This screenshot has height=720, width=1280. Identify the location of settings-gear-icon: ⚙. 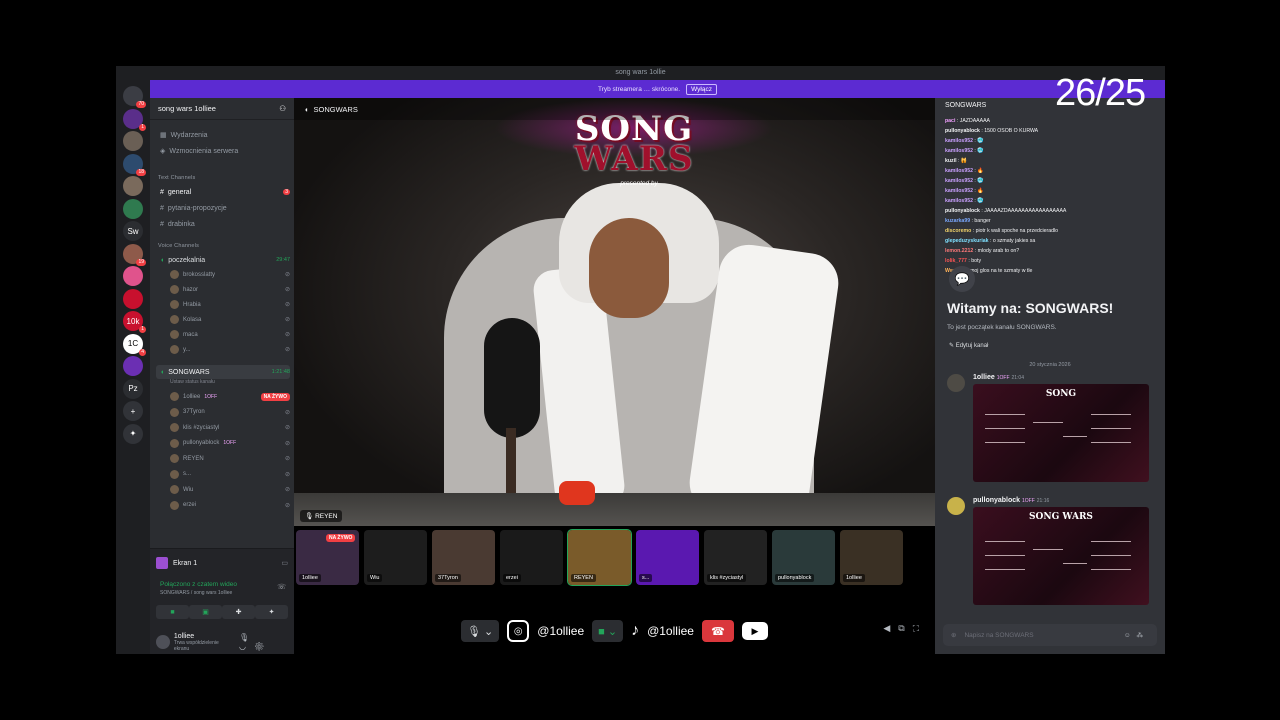
(263, 646).